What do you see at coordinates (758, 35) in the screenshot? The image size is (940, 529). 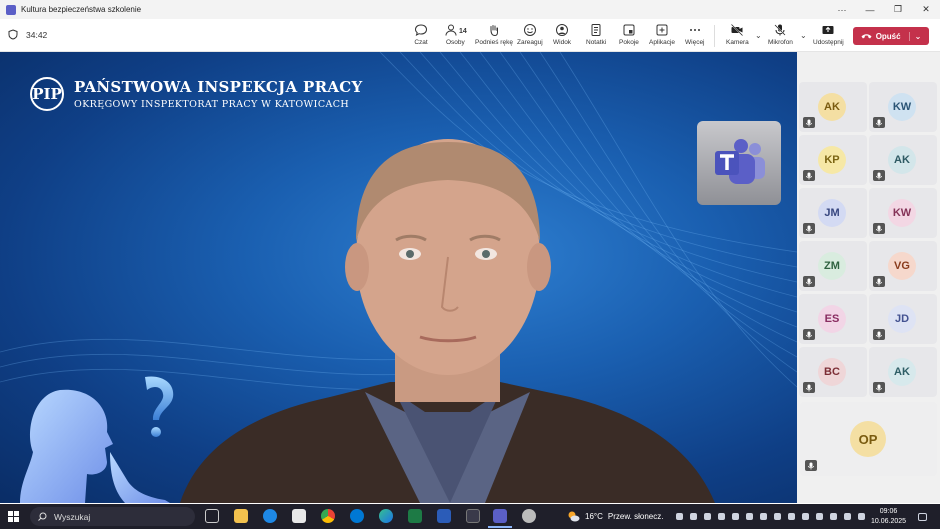 I see `camera-options-chevron-icon: ⌄` at bounding box center [758, 35].